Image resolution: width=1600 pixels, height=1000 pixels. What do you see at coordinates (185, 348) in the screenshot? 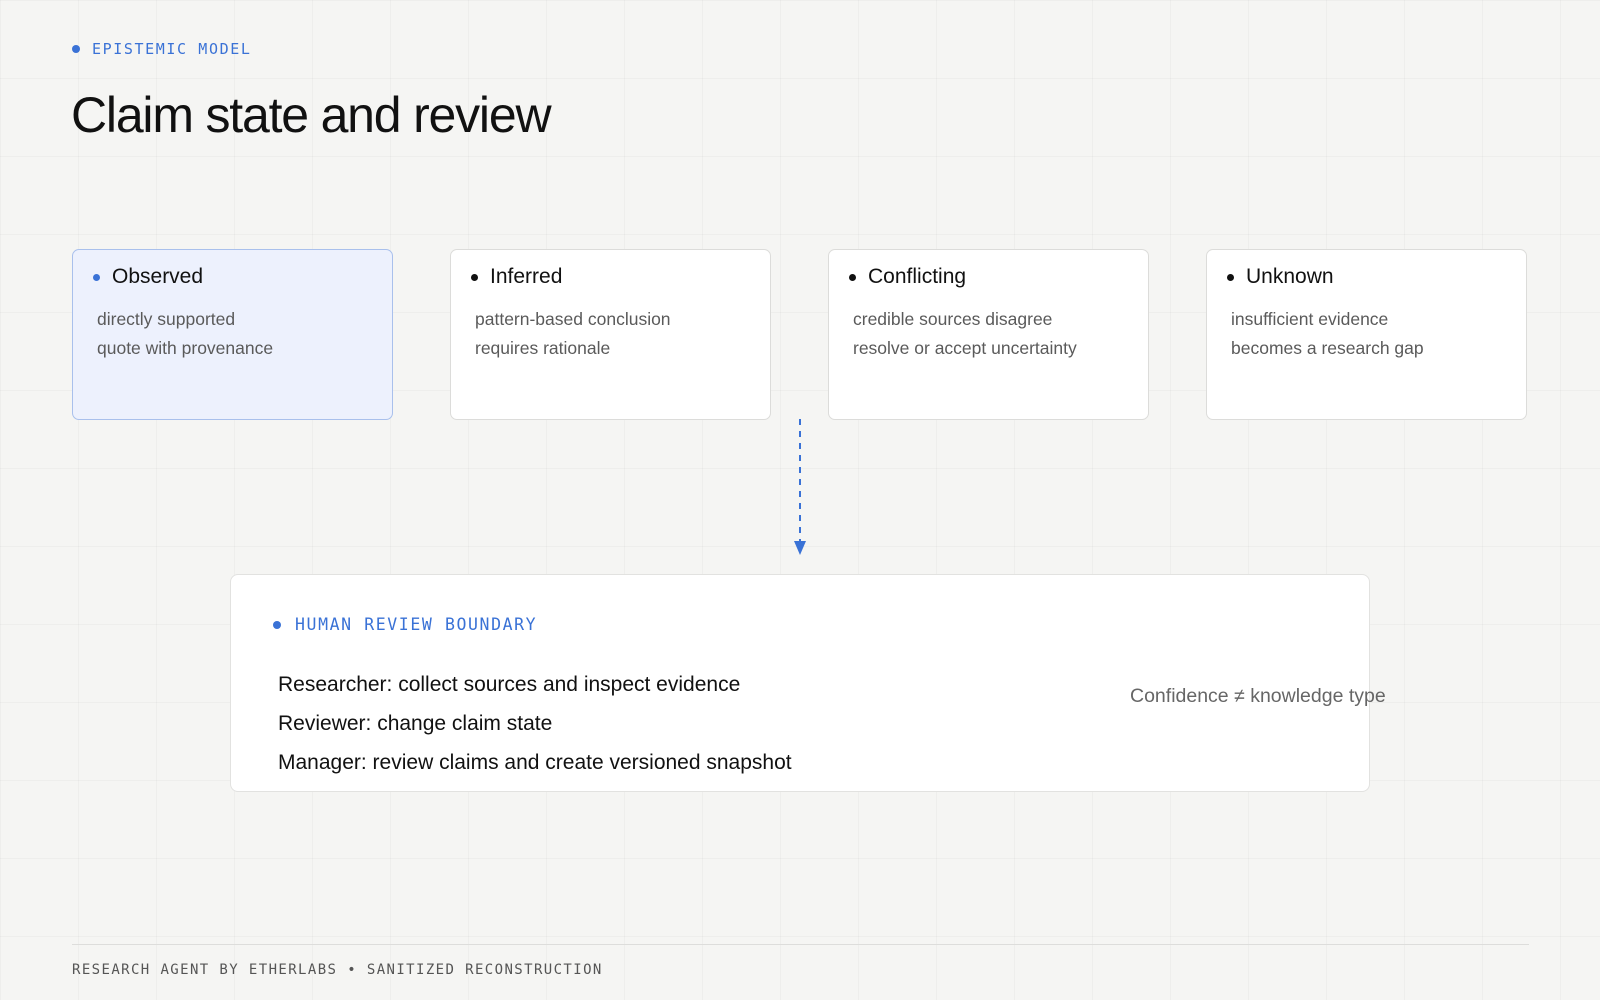
I see `state-card-line: quote with provenance` at bounding box center [185, 348].